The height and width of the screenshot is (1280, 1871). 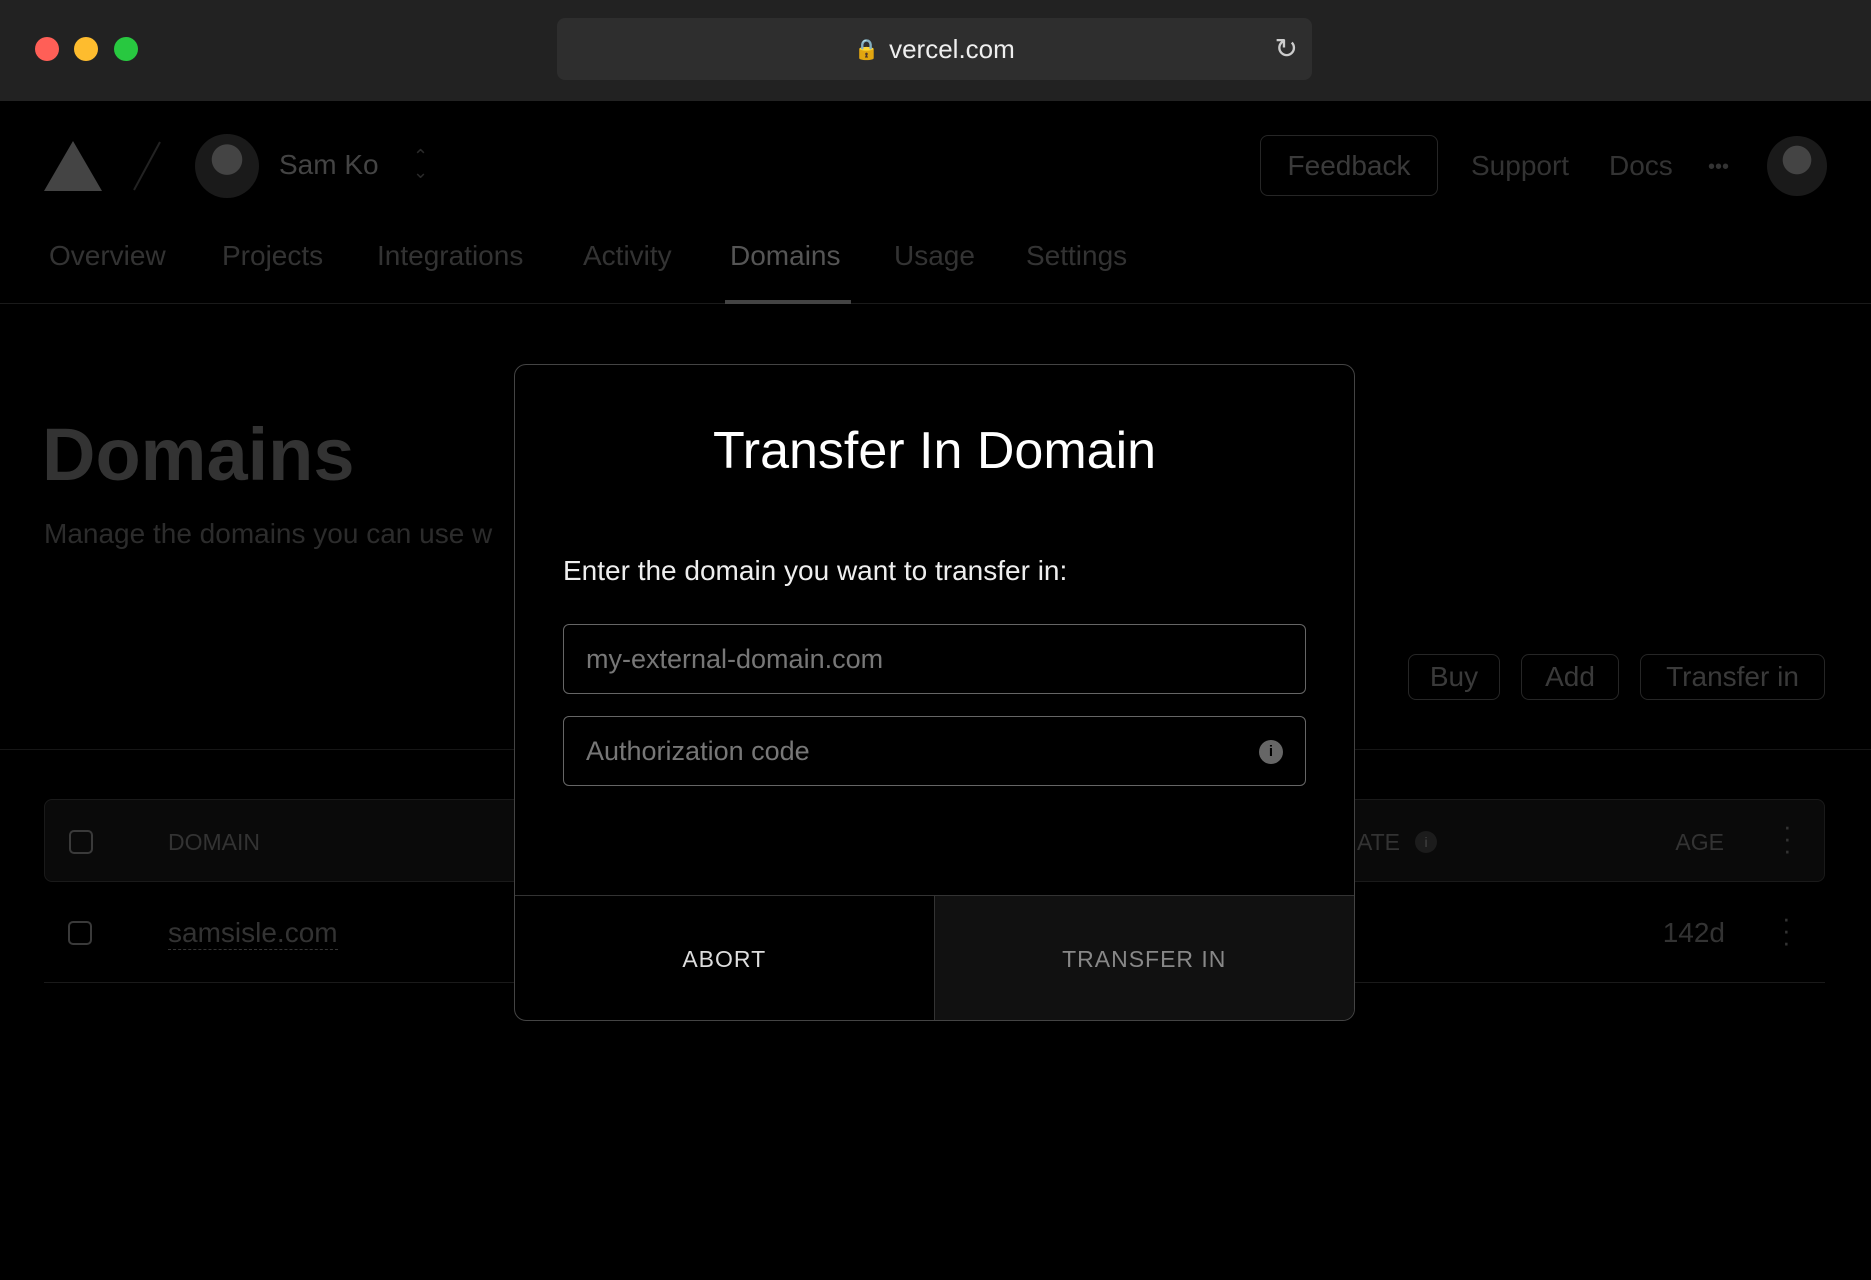 I want to click on transfer-in-submit-button: TRANSFER IN, so click(x=1144, y=958).